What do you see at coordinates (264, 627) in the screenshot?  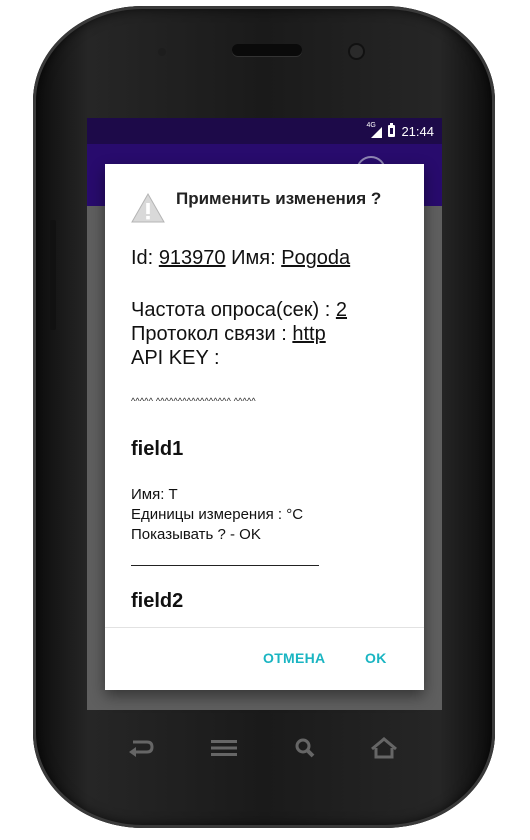 I see `dialog-divider` at bounding box center [264, 627].